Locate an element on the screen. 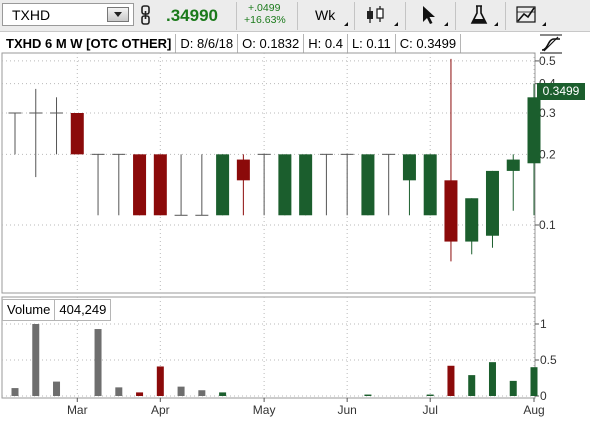  month-label: May is located at coordinates (264, 410).